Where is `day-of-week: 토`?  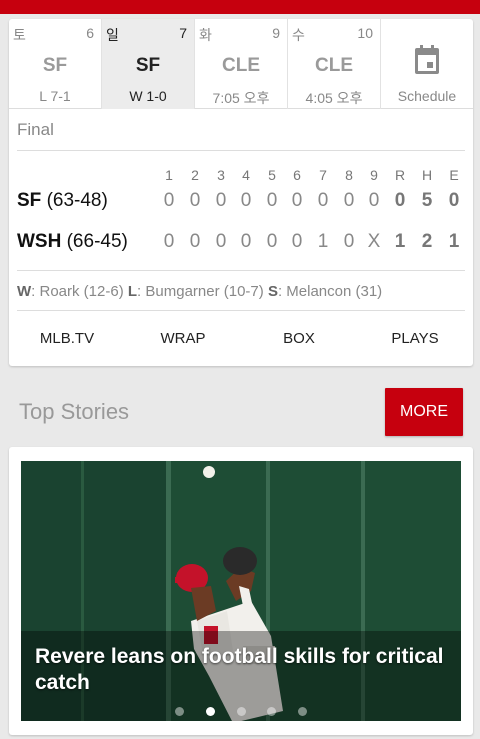 day-of-week: 토 is located at coordinates (19, 35).